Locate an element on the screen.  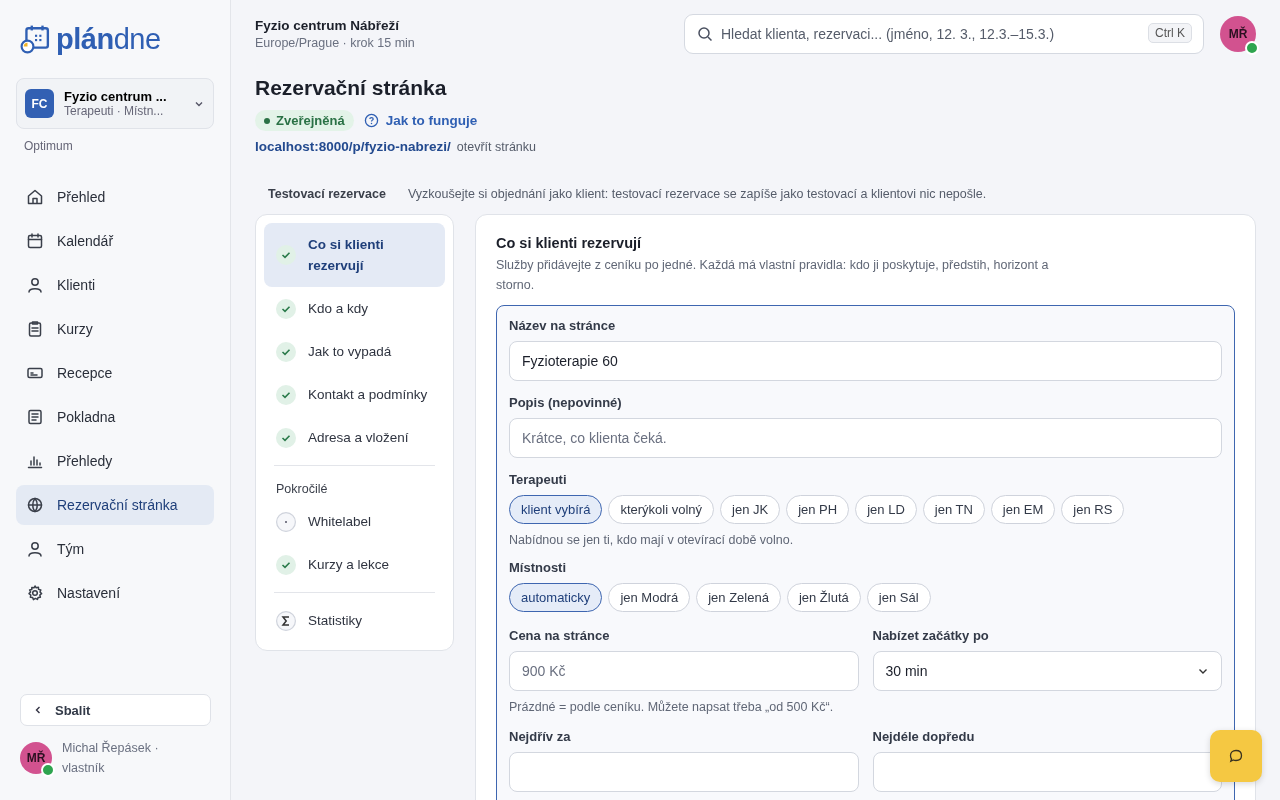
search-icon is located at coordinates (705, 34).